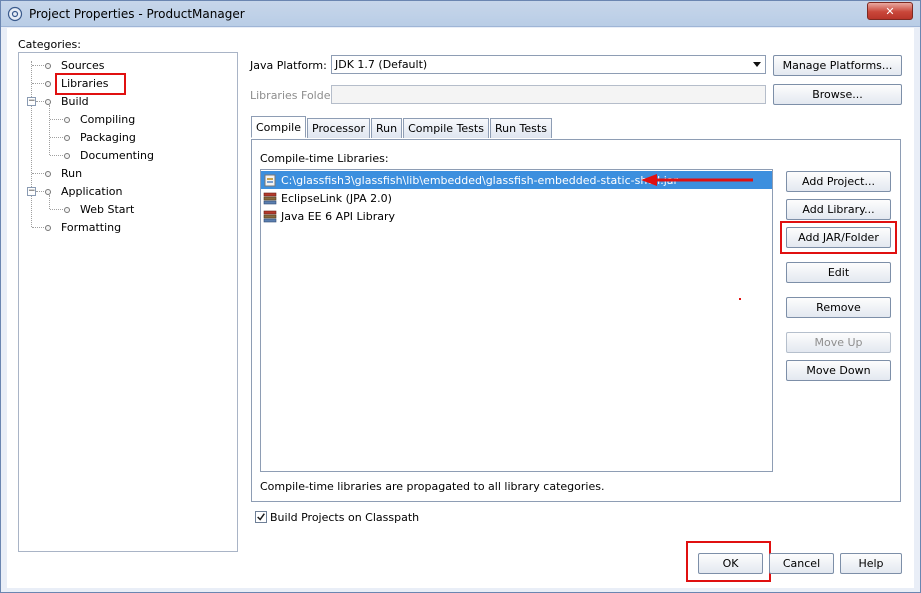 The image size is (921, 593). I want to click on categories-label: Categories:, so click(49, 44).